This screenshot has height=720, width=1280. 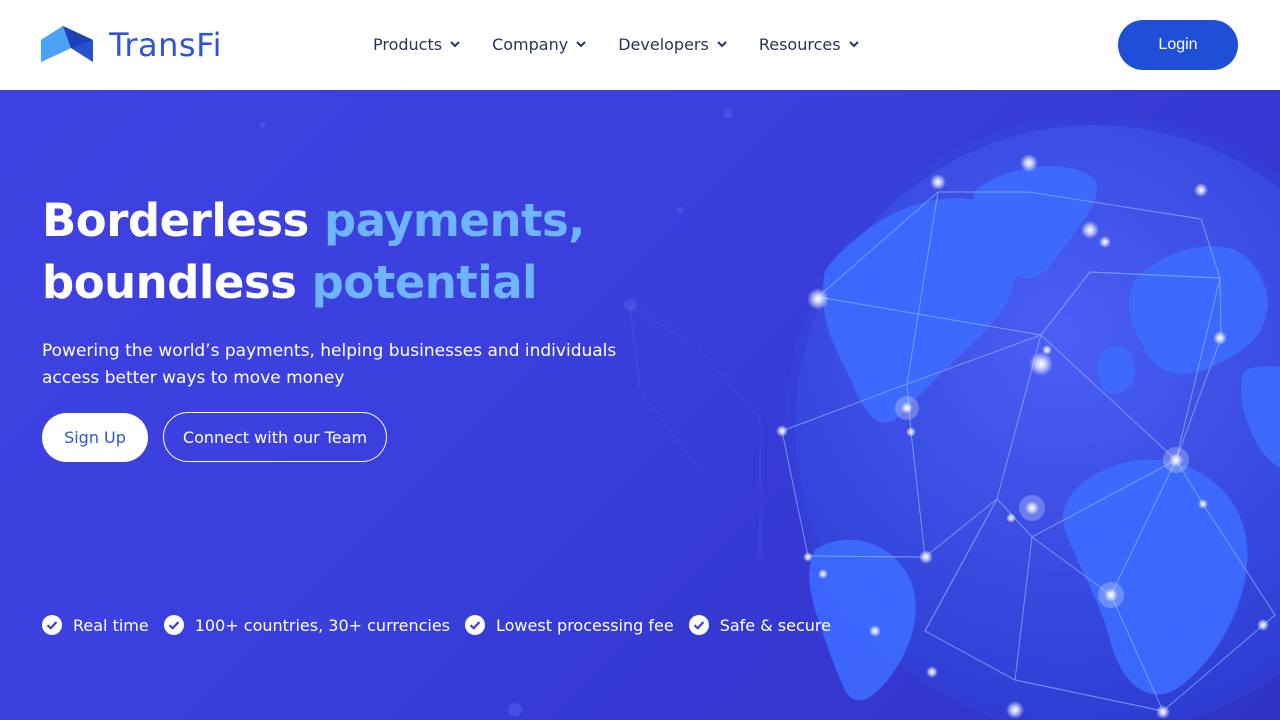 I want to click on feature-label: Real time, so click(x=111, y=625).